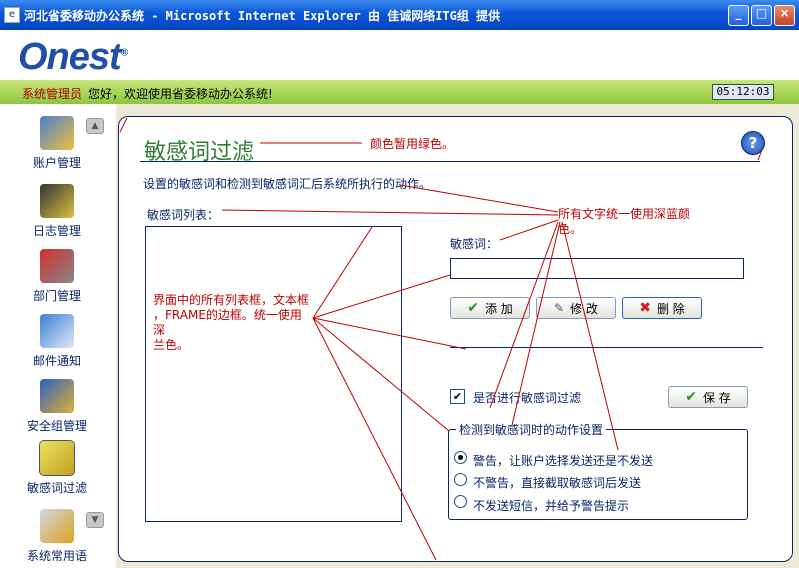 The width and height of the screenshot is (799, 568). What do you see at coordinates (624, 221) in the screenshot?
I see `annotation-text-color: 所有文字统一使用深蓝颜 色。` at bounding box center [624, 221].